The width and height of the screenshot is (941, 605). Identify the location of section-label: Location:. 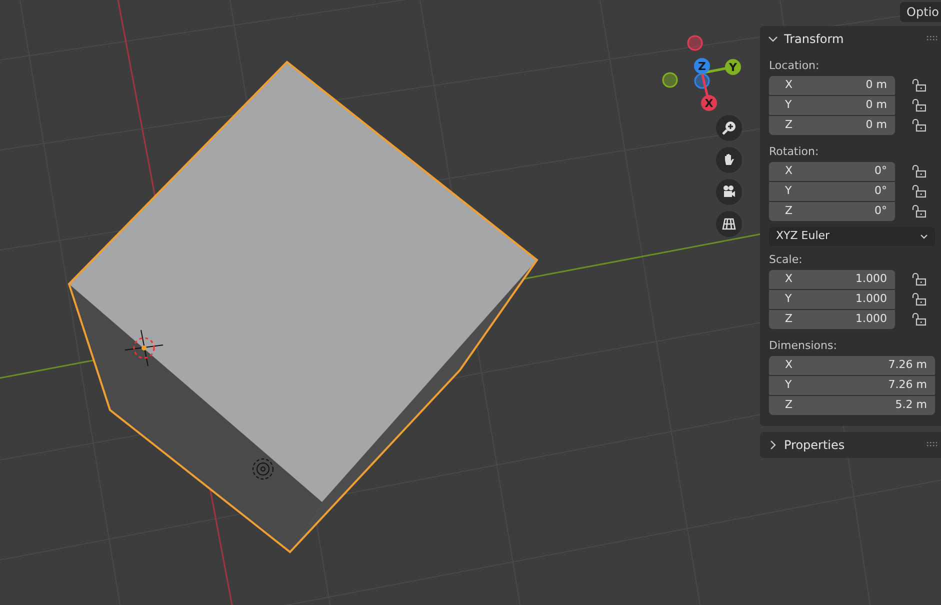
(794, 66).